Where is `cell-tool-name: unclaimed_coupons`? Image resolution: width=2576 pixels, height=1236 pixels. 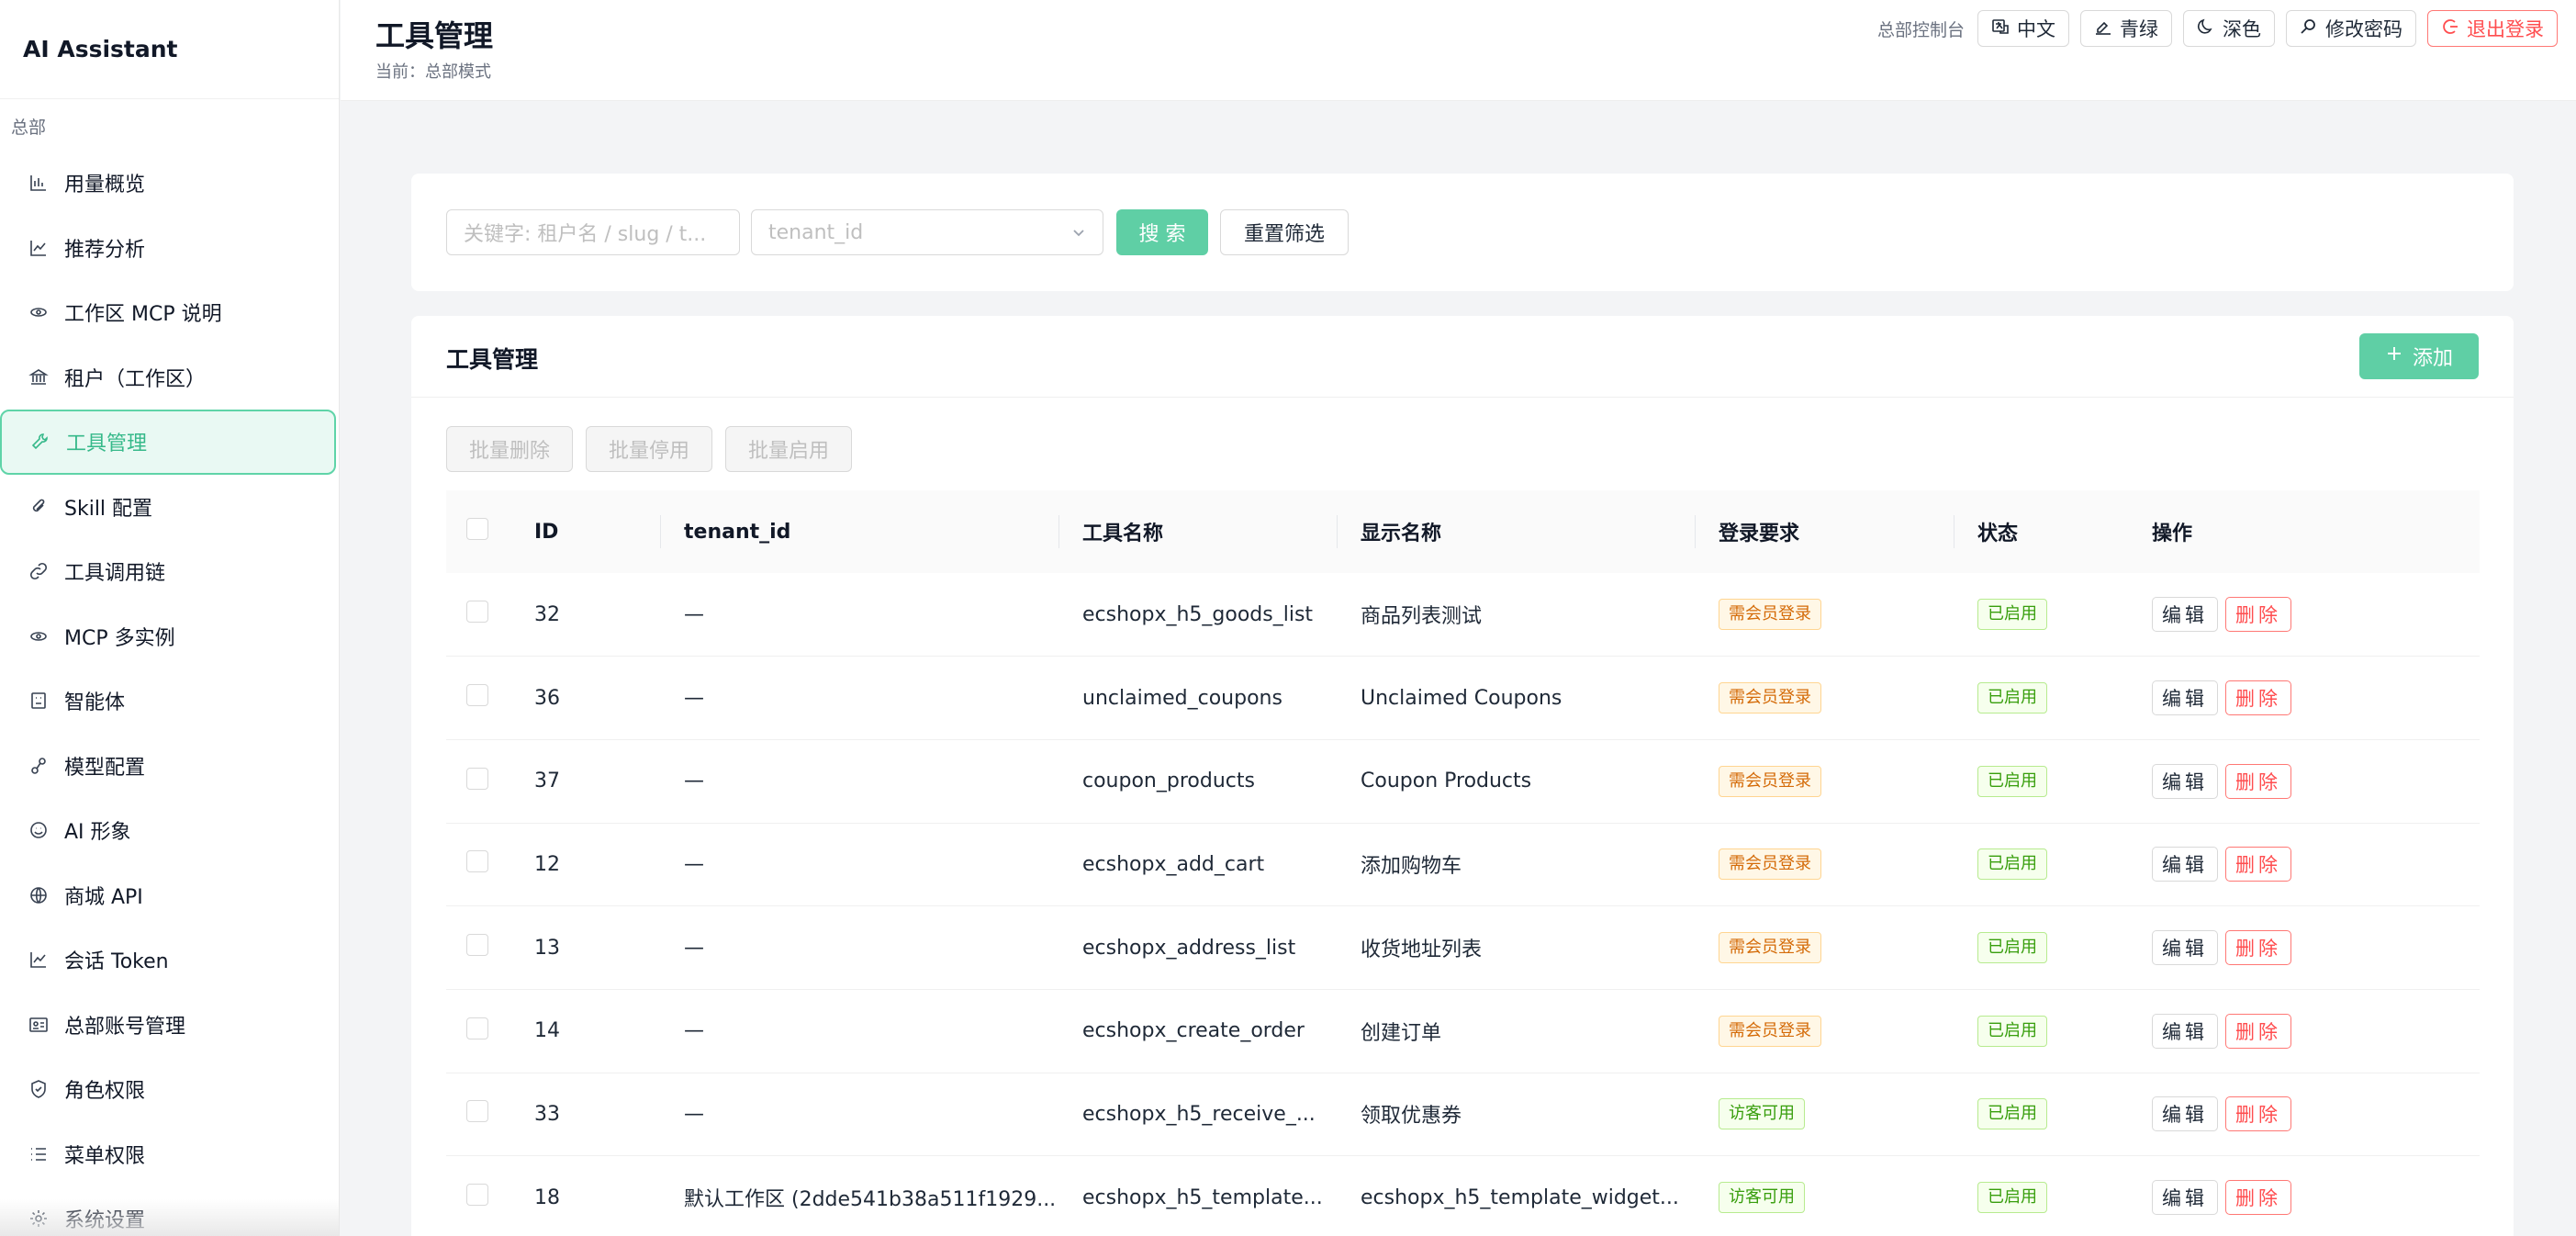 cell-tool-name: unclaimed_coupons is located at coordinates (1182, 698).